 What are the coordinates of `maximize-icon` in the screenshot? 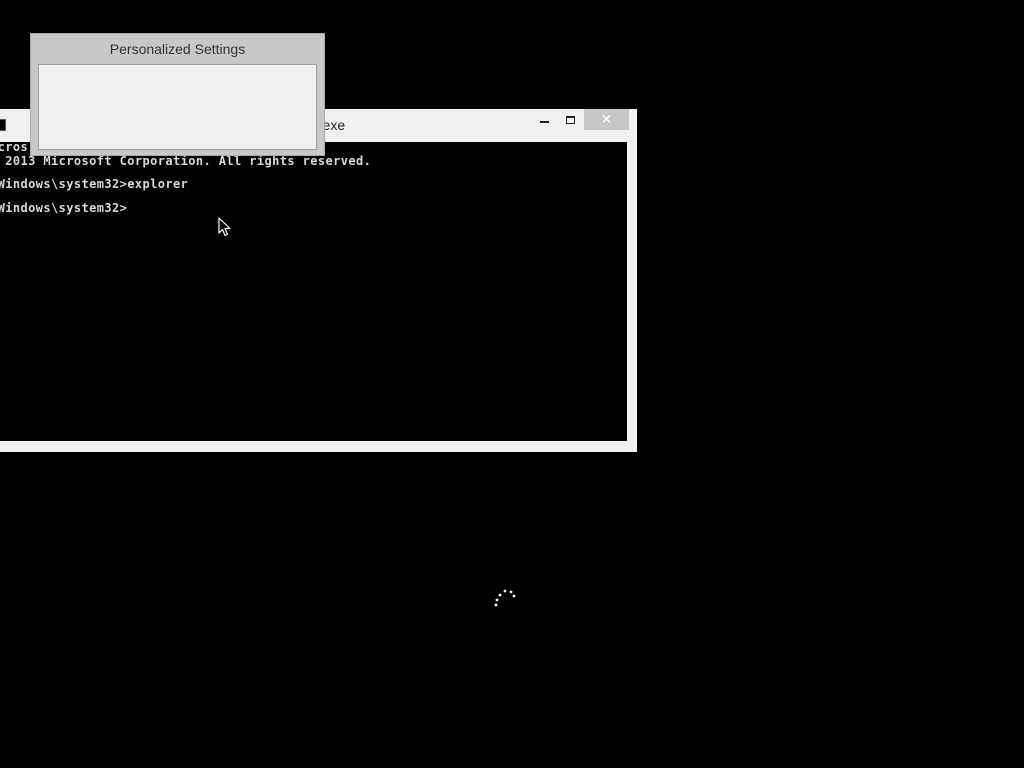 It's located at (570, 119).